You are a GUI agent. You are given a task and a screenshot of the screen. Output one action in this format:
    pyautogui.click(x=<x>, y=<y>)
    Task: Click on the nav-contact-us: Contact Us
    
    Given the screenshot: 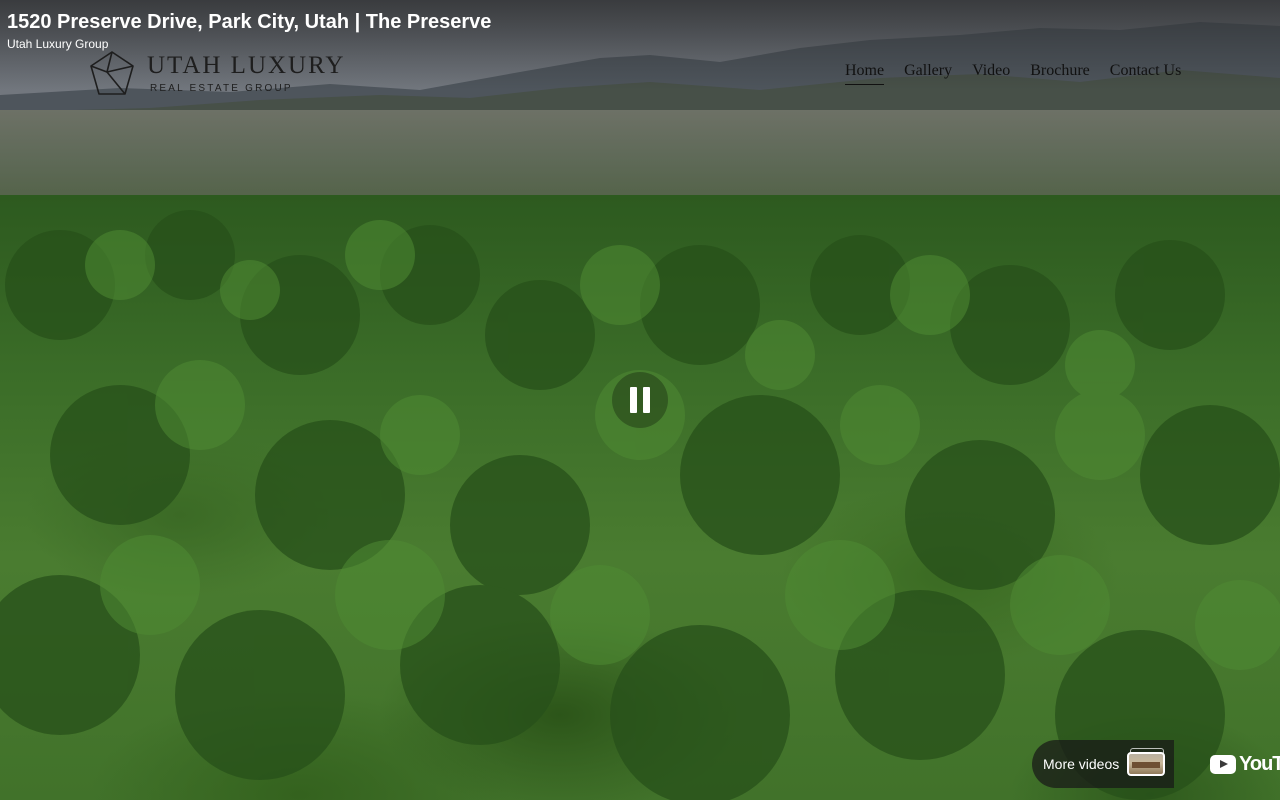 What is the action you would take?
    pyautogui.click(x=1146, y=73)
    